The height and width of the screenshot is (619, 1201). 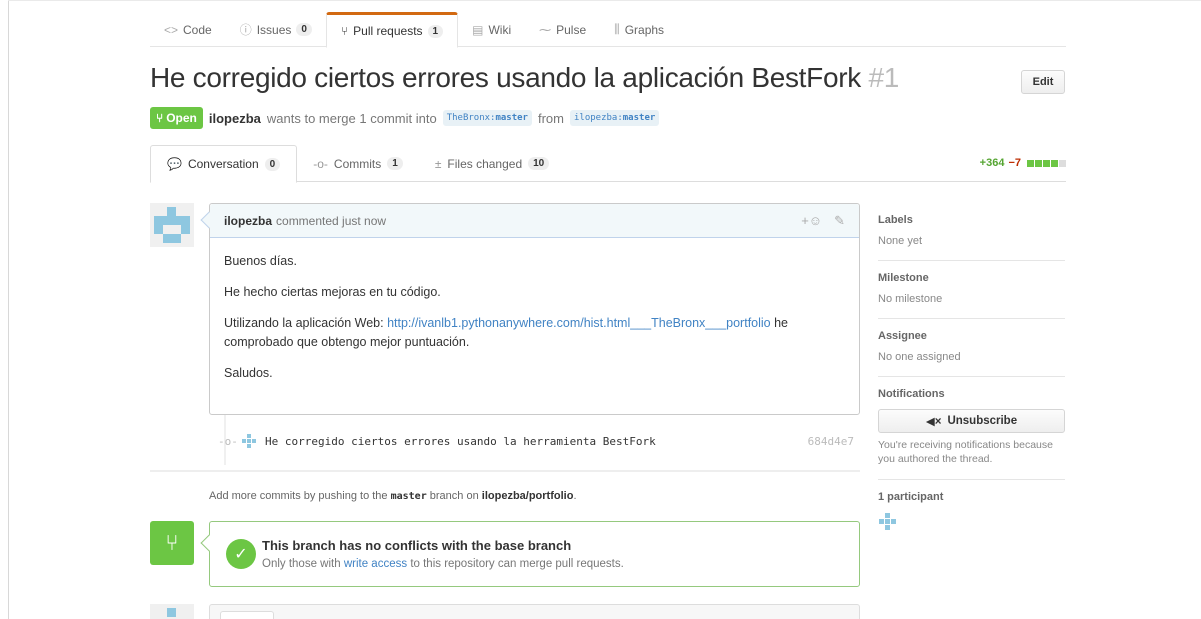 I want to click on tab-label: Conversation, so click(x=223, y=164).